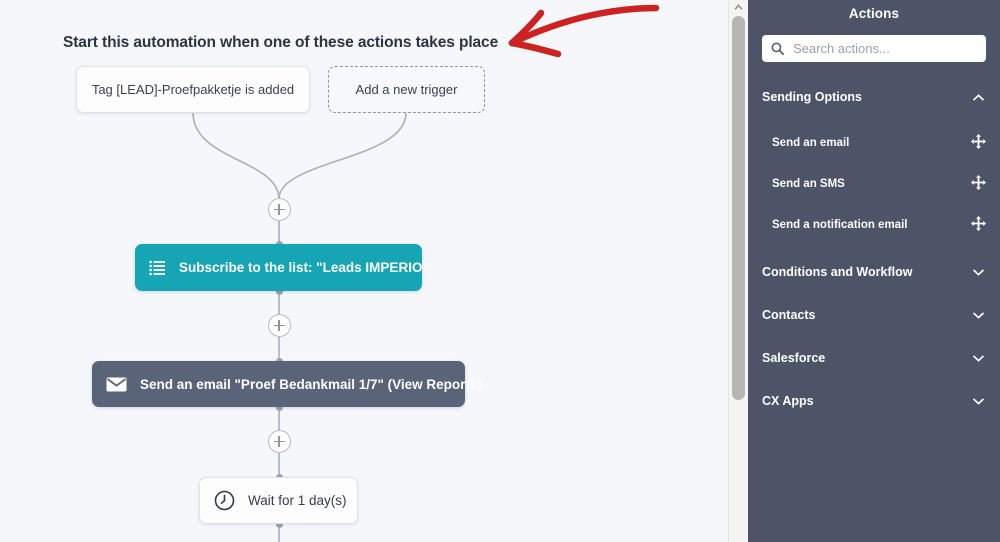  I want to click on sidebar-section-contacts: Contacts, so click(874, 315).